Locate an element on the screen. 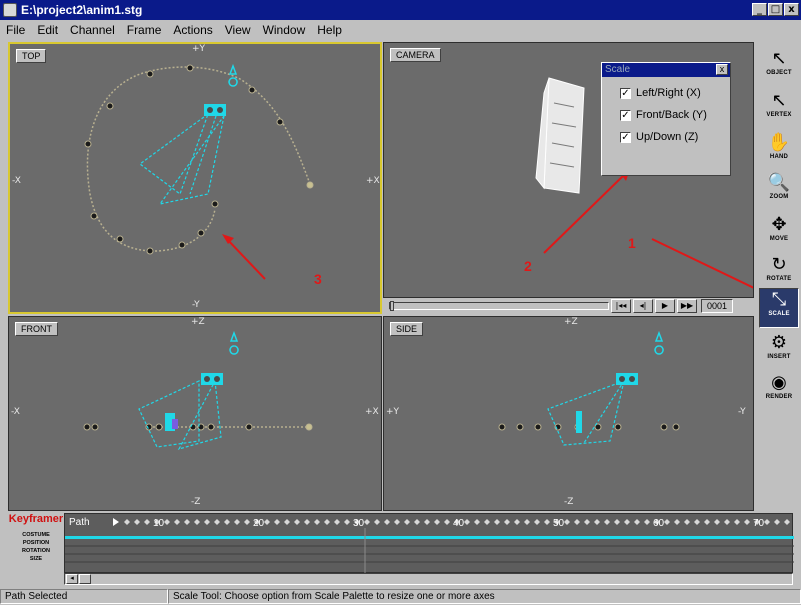 Image resolution: width=801 pixels, height=605 pixels. scale-option-y: ✓ Front/Back (Y) is located at coordinates (675, 115).